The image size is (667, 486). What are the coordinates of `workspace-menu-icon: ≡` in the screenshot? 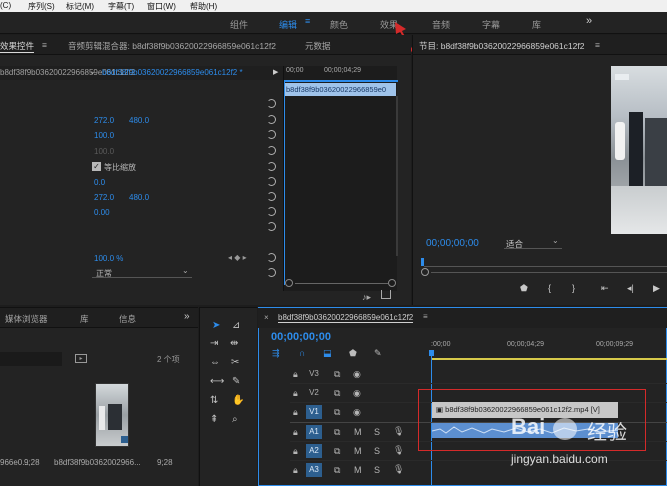 It's located at (307, 21).